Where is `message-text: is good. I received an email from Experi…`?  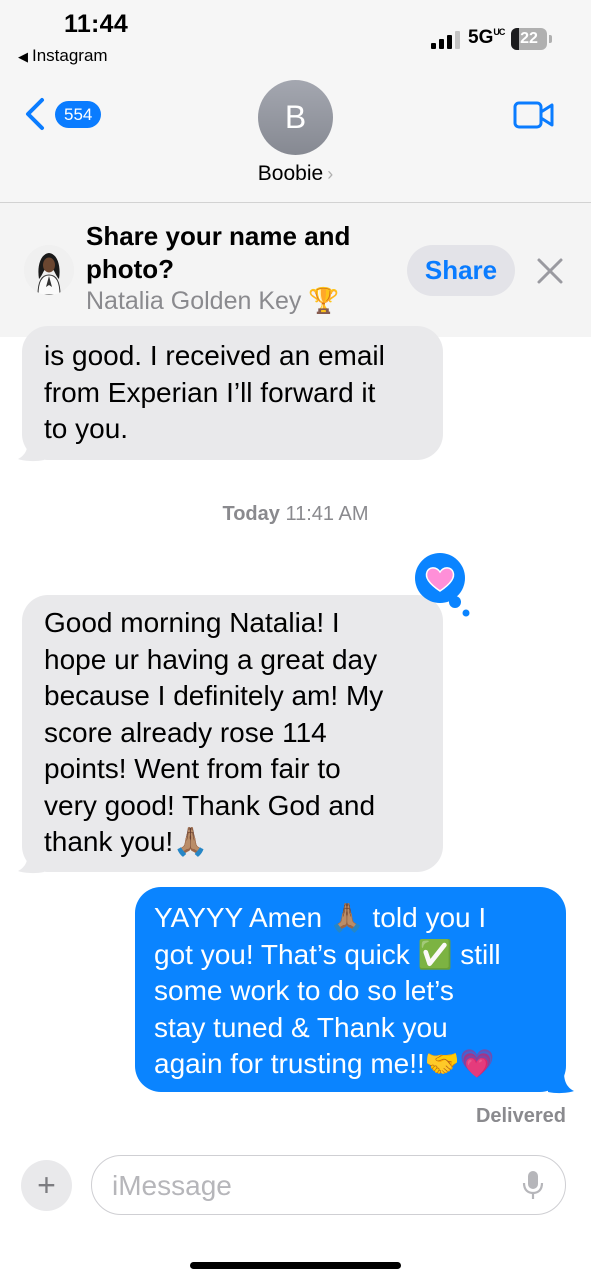 message-text: is good. I received an email from Experi… is located at coordinates (214, 392).